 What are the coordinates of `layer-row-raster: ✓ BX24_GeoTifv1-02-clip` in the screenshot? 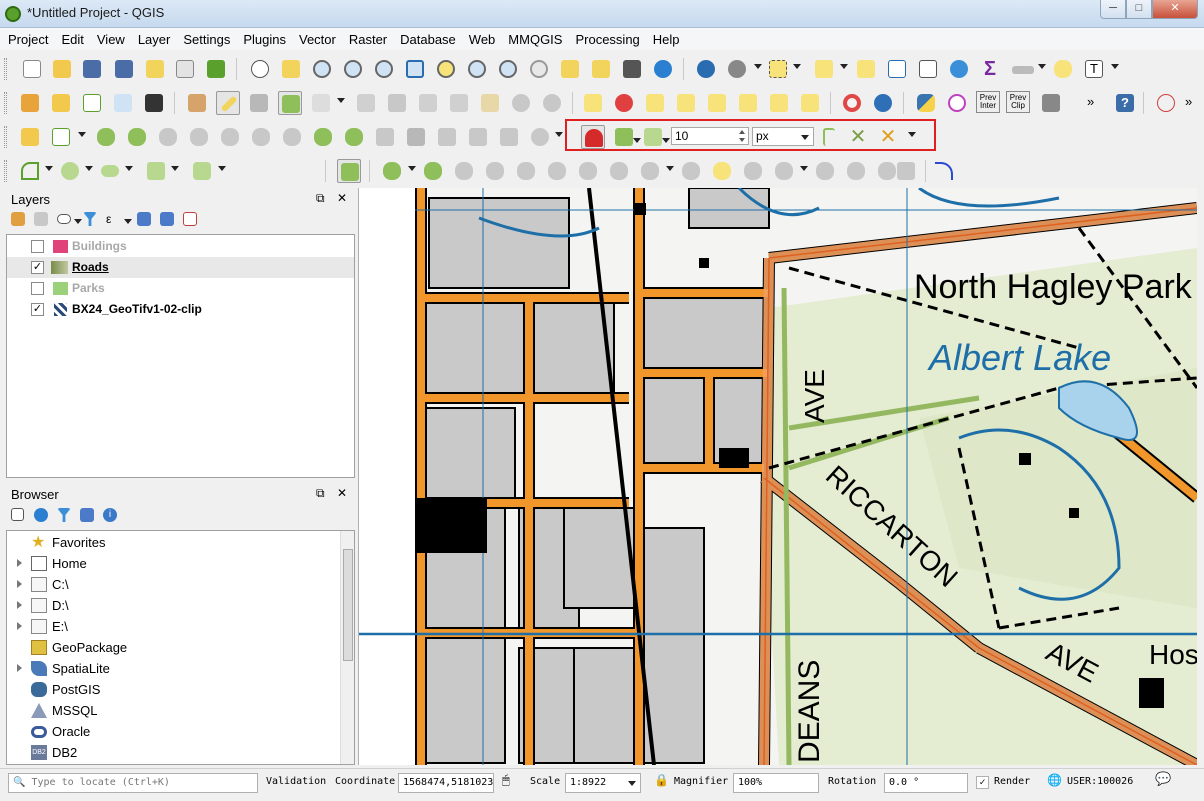 It's located at (180, 309).